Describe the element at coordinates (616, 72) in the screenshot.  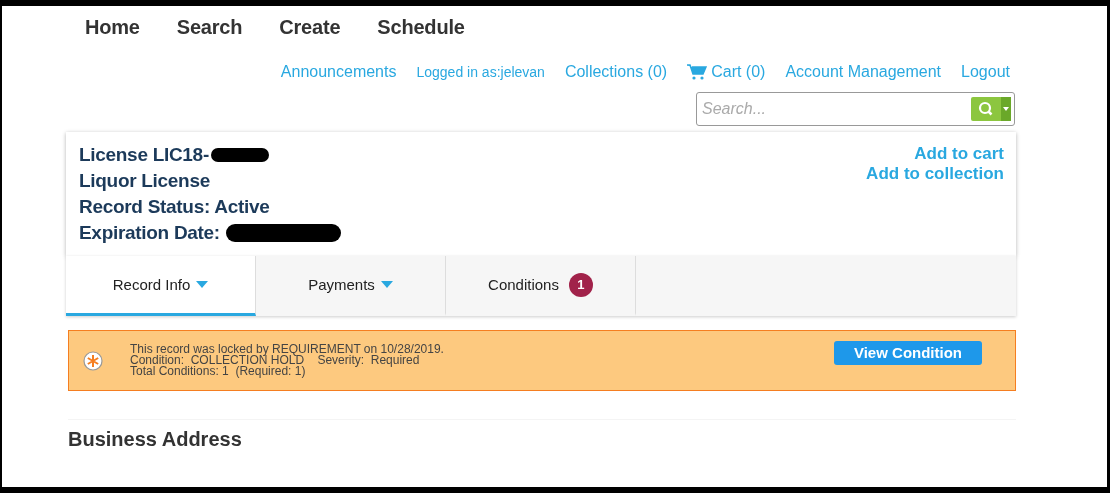
I see `header-link: Collections (0)` at that location.